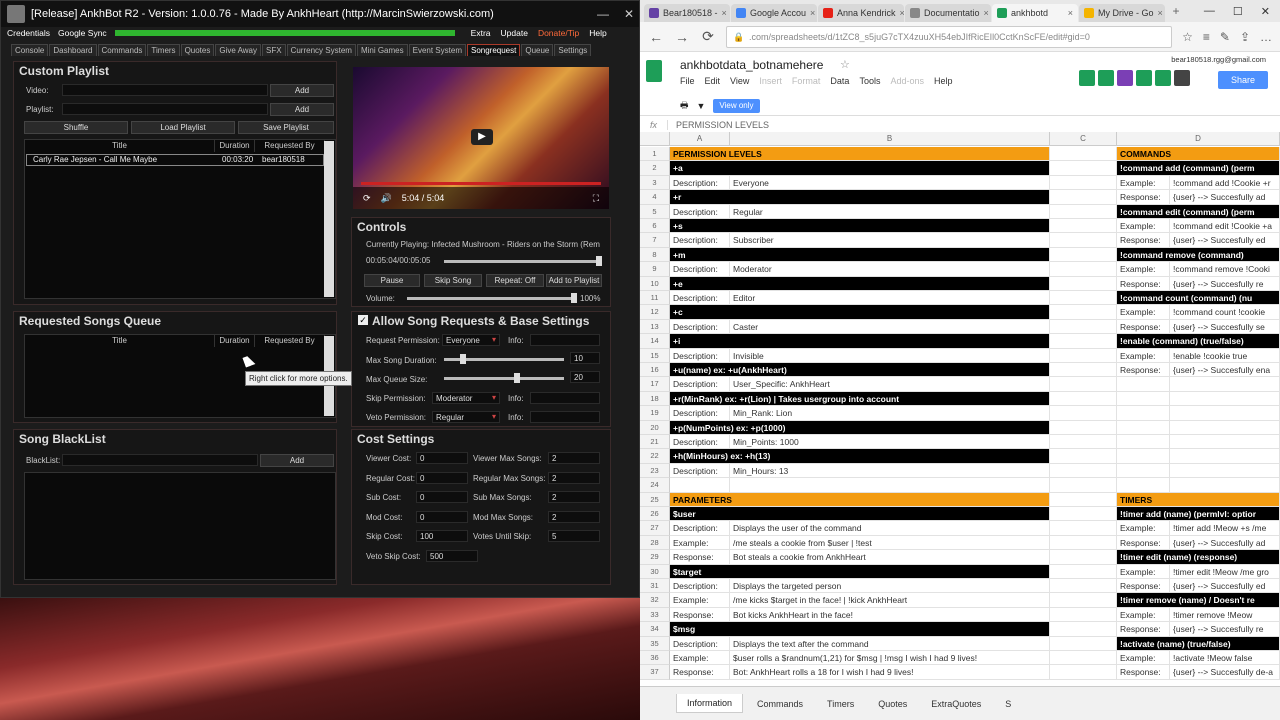  Describe the element at coordinates (890, 139) in the screenshot. I see `column-header: B` at that location.